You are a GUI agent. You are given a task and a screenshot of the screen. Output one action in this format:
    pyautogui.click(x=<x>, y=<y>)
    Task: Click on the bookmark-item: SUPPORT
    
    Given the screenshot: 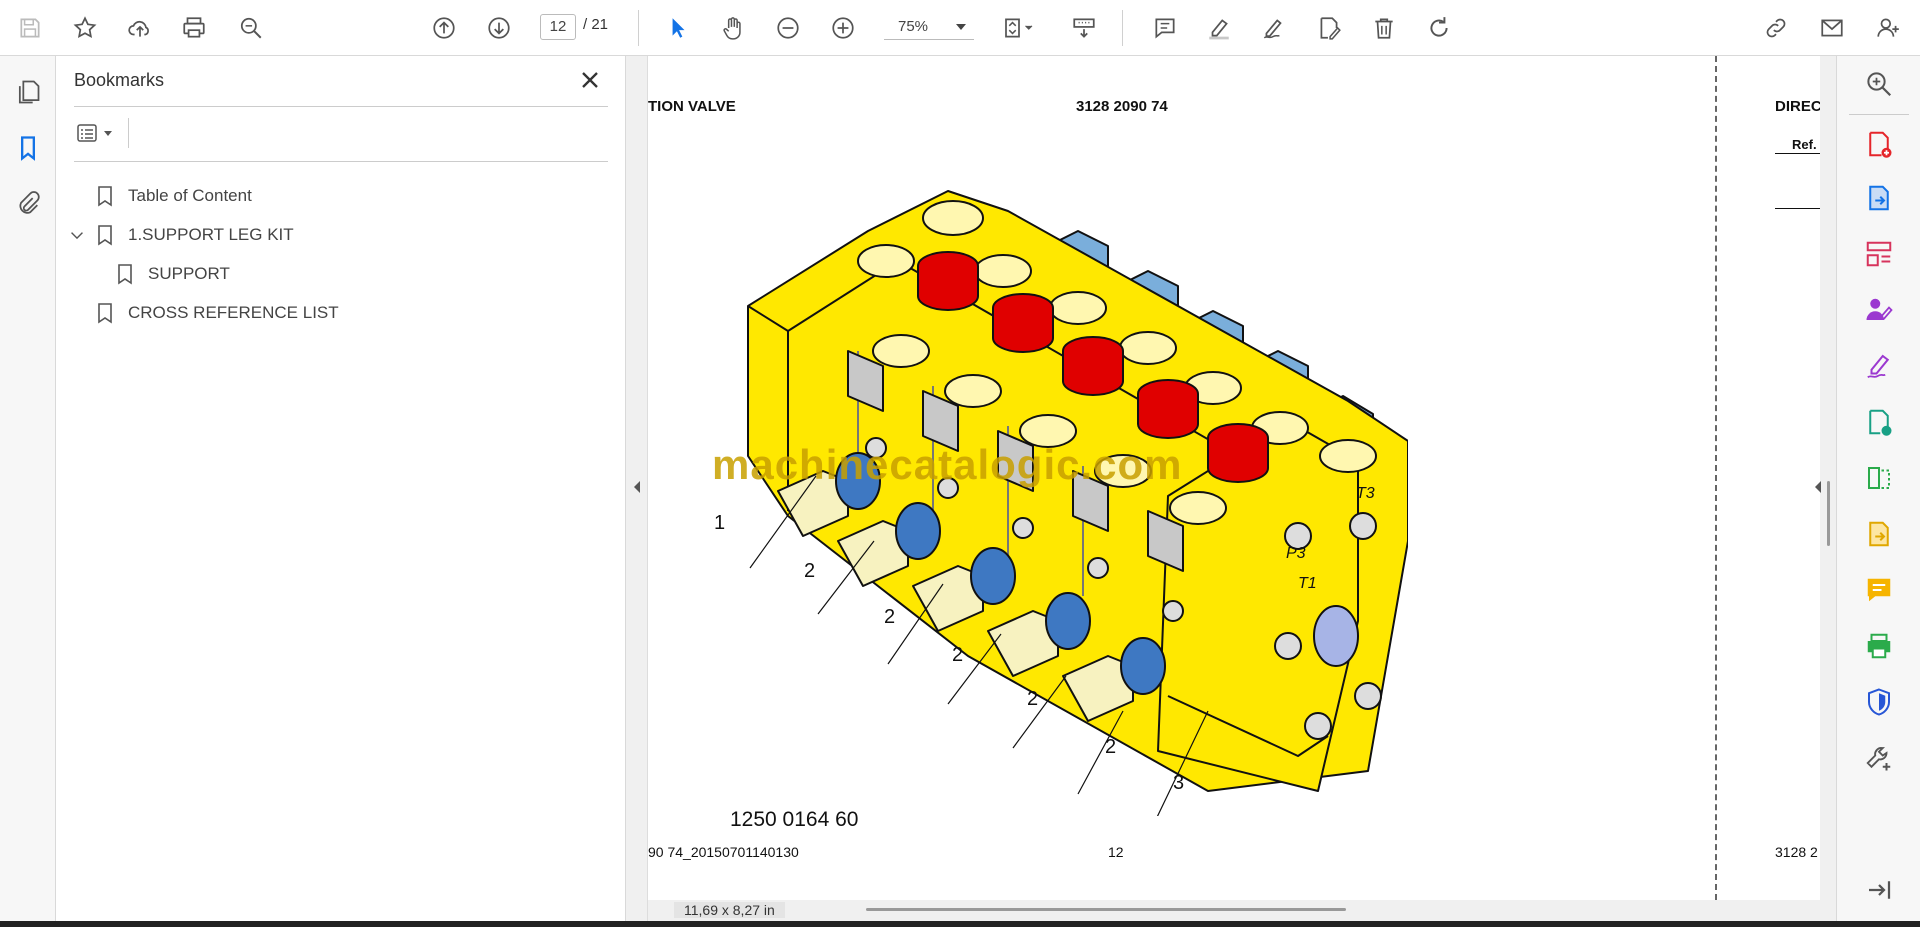 What is the action you would take?
    pyautogui.click(x=173, y=274)
    